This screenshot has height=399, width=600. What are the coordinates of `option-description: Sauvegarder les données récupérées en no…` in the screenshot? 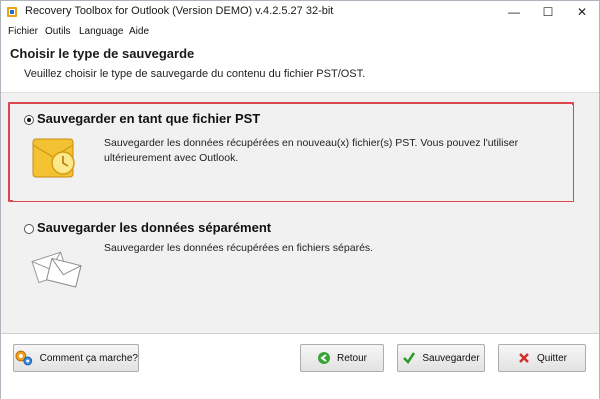 It's located at (311, 150).